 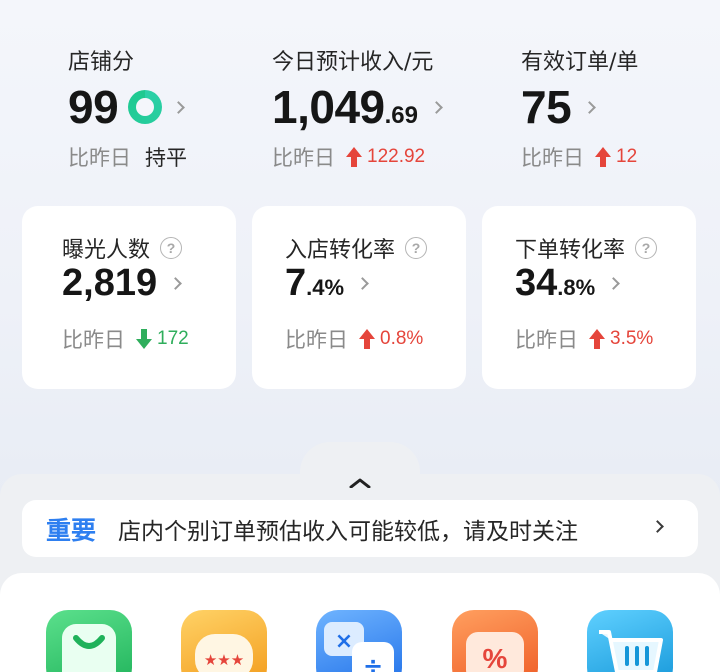 What do you see at coordinates (632, 338) in the screenshot?
I see `compare-value: 3.5%` at bounding box center [632, 338].